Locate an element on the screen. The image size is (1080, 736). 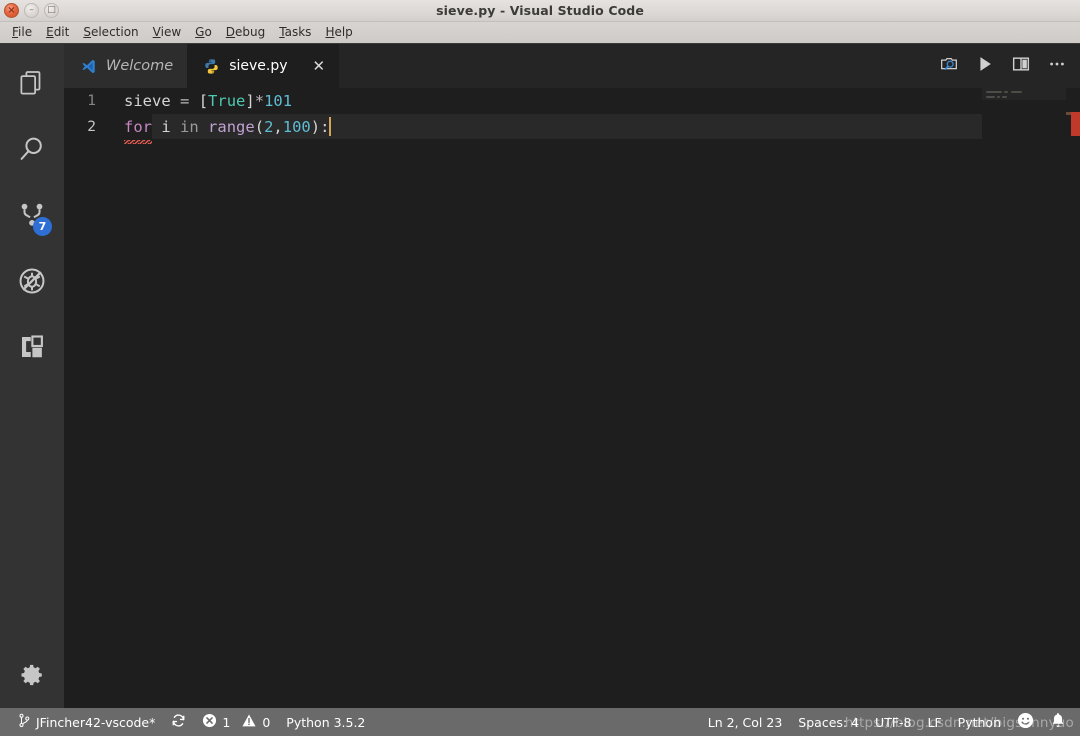
menubar: File Edit Selection View Go Debug Tasks Help is located at coordinates (540, 33).